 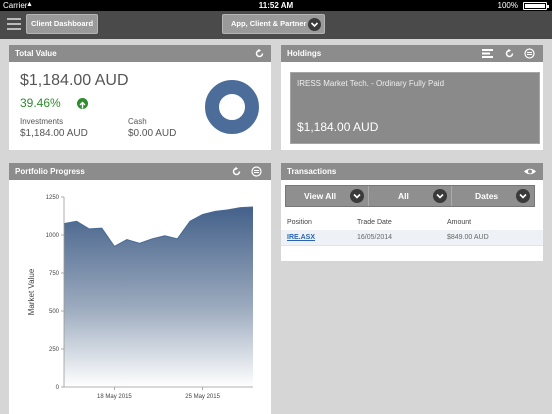 I want to click on holdings-header: Holdings, so click(x=412, y=53).